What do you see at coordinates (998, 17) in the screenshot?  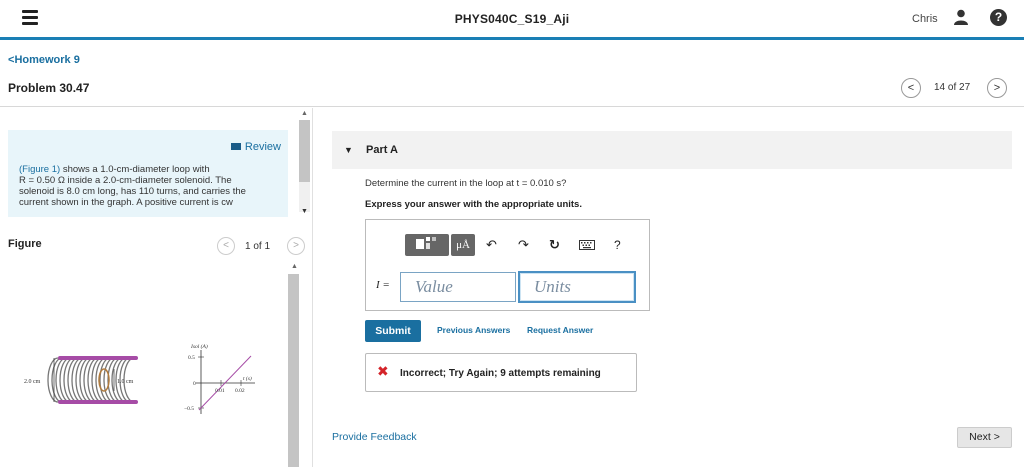 I see `help-icon: ?` at bounding box center [998, 17].